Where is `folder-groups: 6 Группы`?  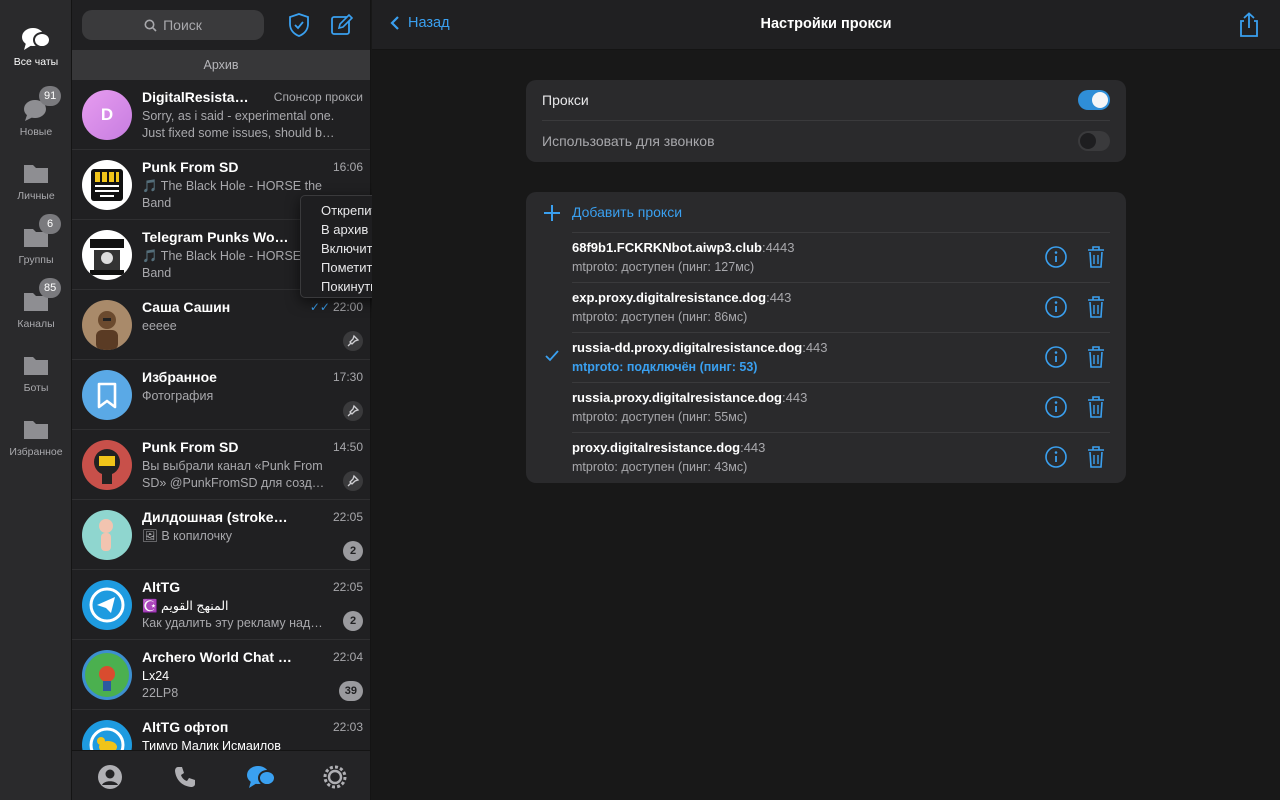 folder-groups: 6 Группы is located at coordinates (36, 240).